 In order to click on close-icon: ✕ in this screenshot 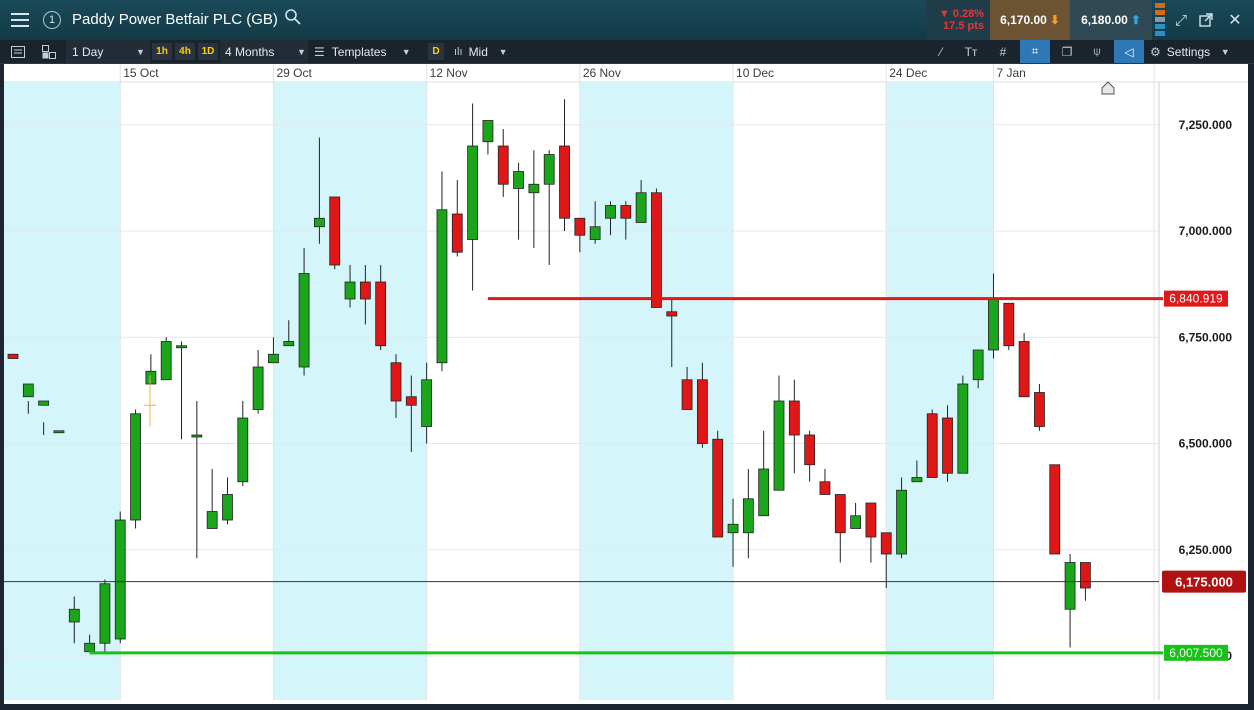, I will do `click(1235, 20)`.